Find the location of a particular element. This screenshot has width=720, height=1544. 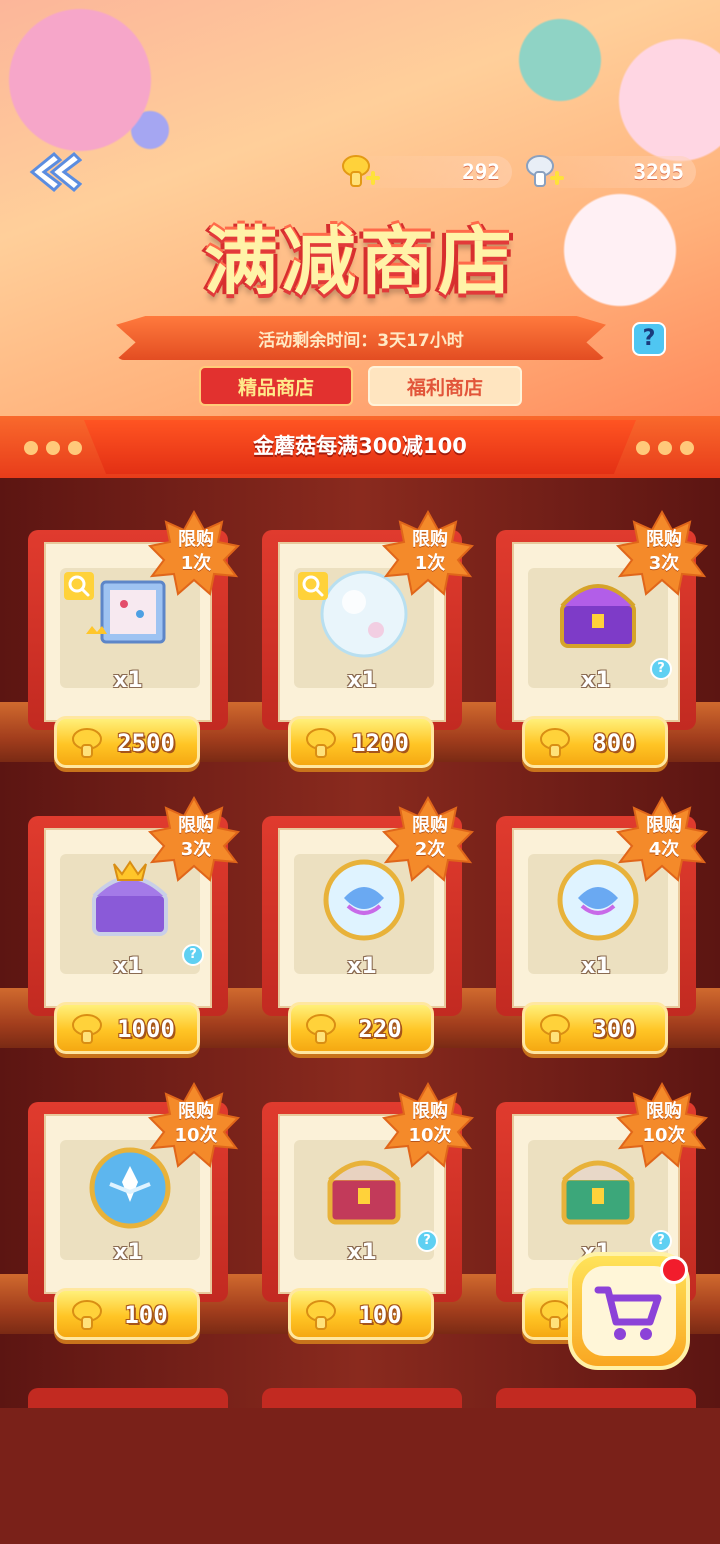

gold-mushroom-count: 292 is located at coordinates (481, 172).